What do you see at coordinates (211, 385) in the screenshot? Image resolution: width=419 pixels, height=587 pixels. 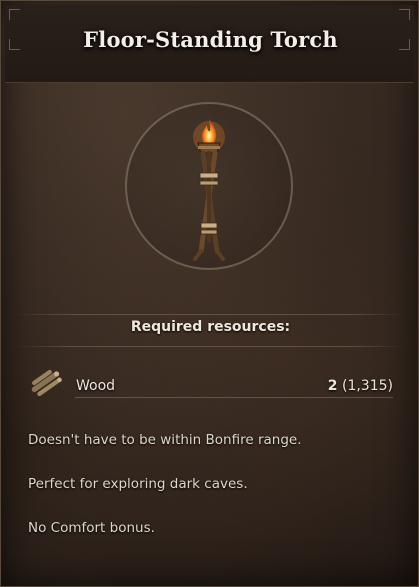 I see `resource-row-wood: Wood 2 (1,315)` at bounding box center [211, 385].